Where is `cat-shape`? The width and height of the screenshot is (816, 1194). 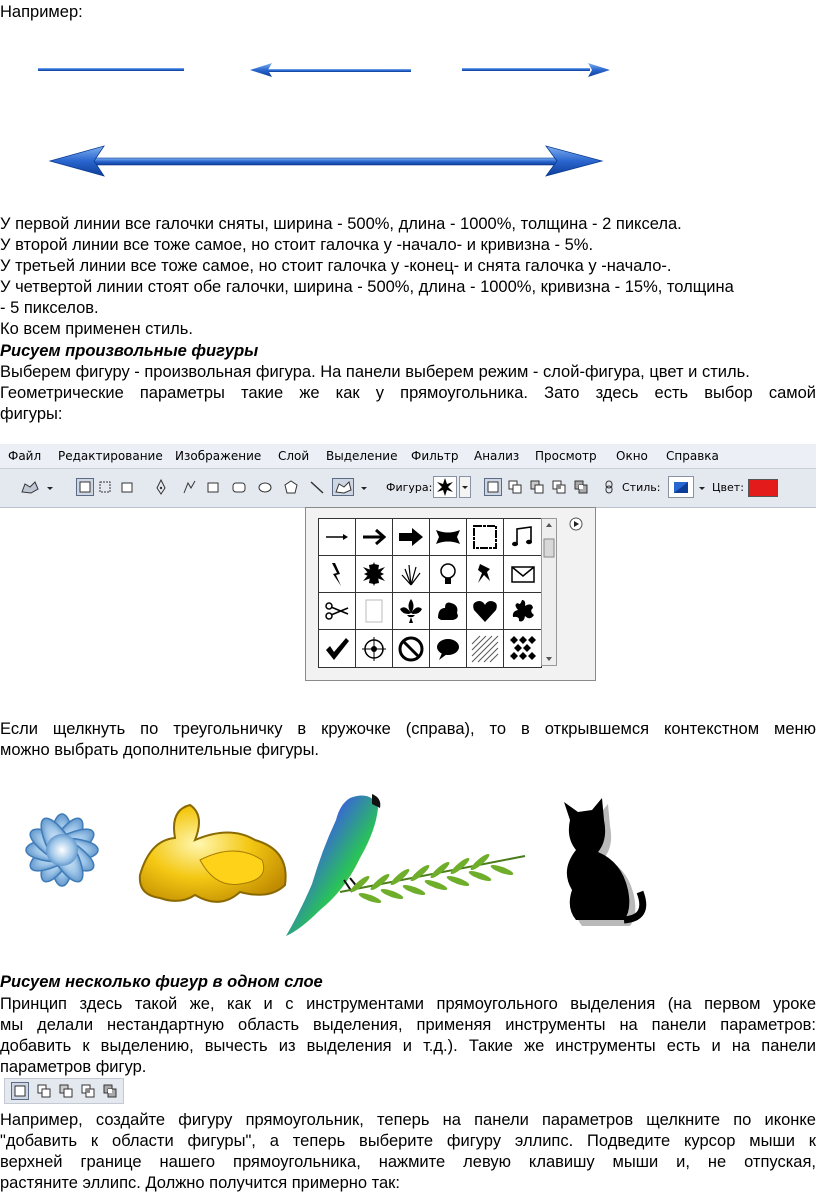 cat-shape is located at coordinates (605, 862).